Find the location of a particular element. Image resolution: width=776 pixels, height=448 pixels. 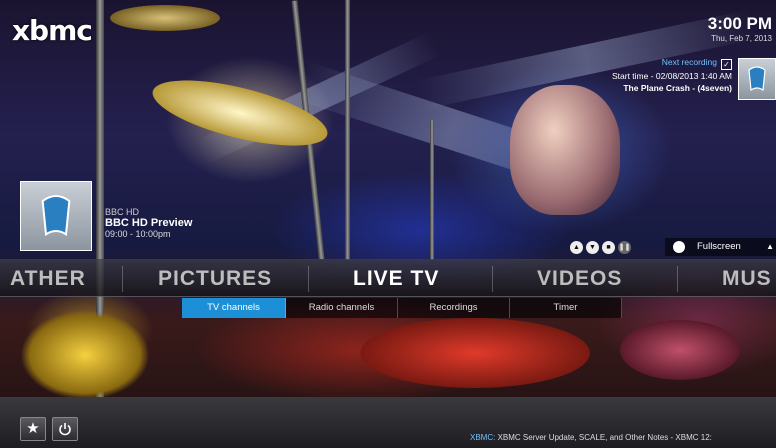

fullscreen-label: Fullscreen is located at coordinates (719, 246).